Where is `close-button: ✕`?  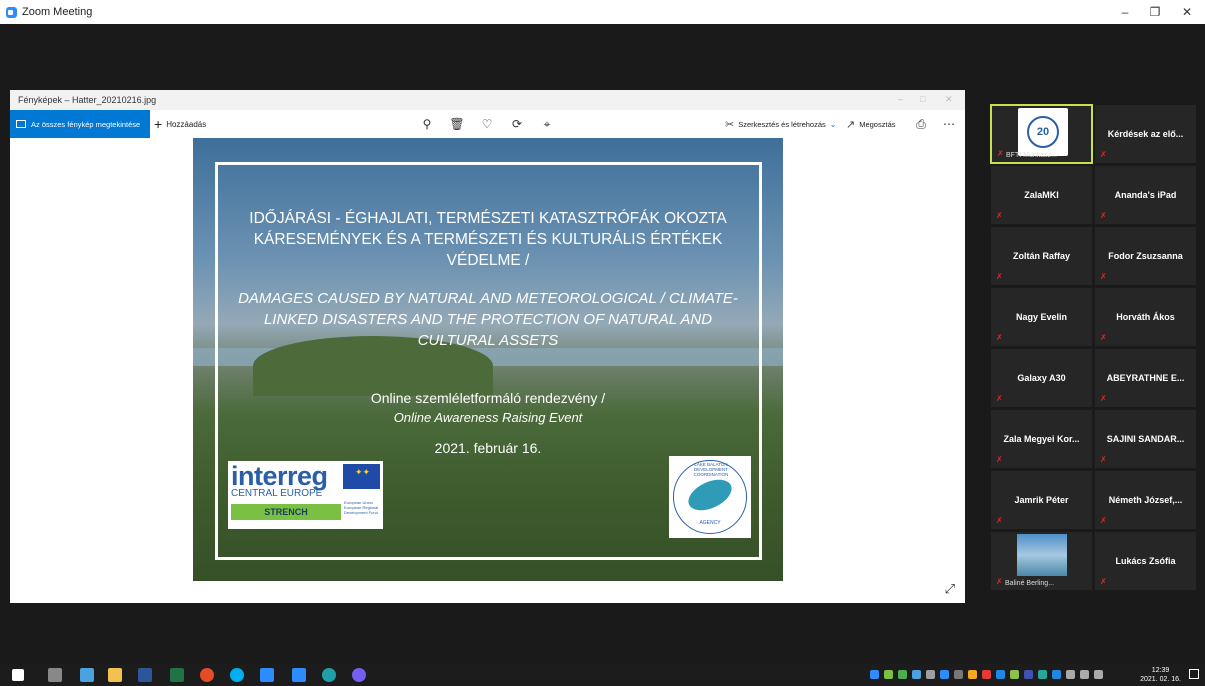
close-button: ✕ is located at coordinates (1187, 12).